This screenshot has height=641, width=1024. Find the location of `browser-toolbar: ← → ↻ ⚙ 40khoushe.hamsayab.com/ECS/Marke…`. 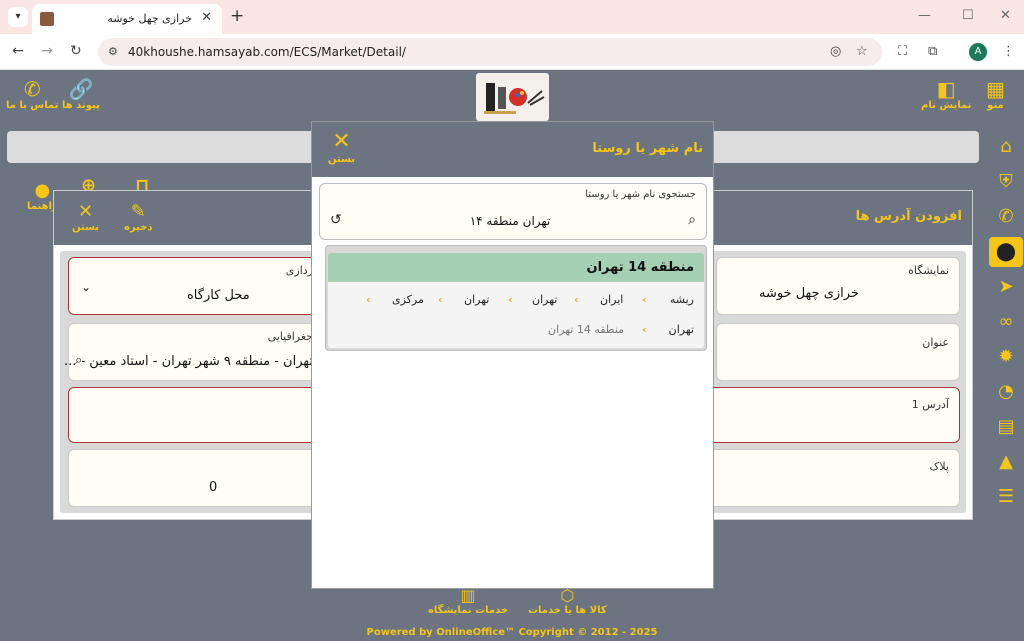

browser-toolbar: ← → ↻ ⚙ 40khoushe.hamsayab.com/ECS/Marke… is located at coordinates (512, 52).